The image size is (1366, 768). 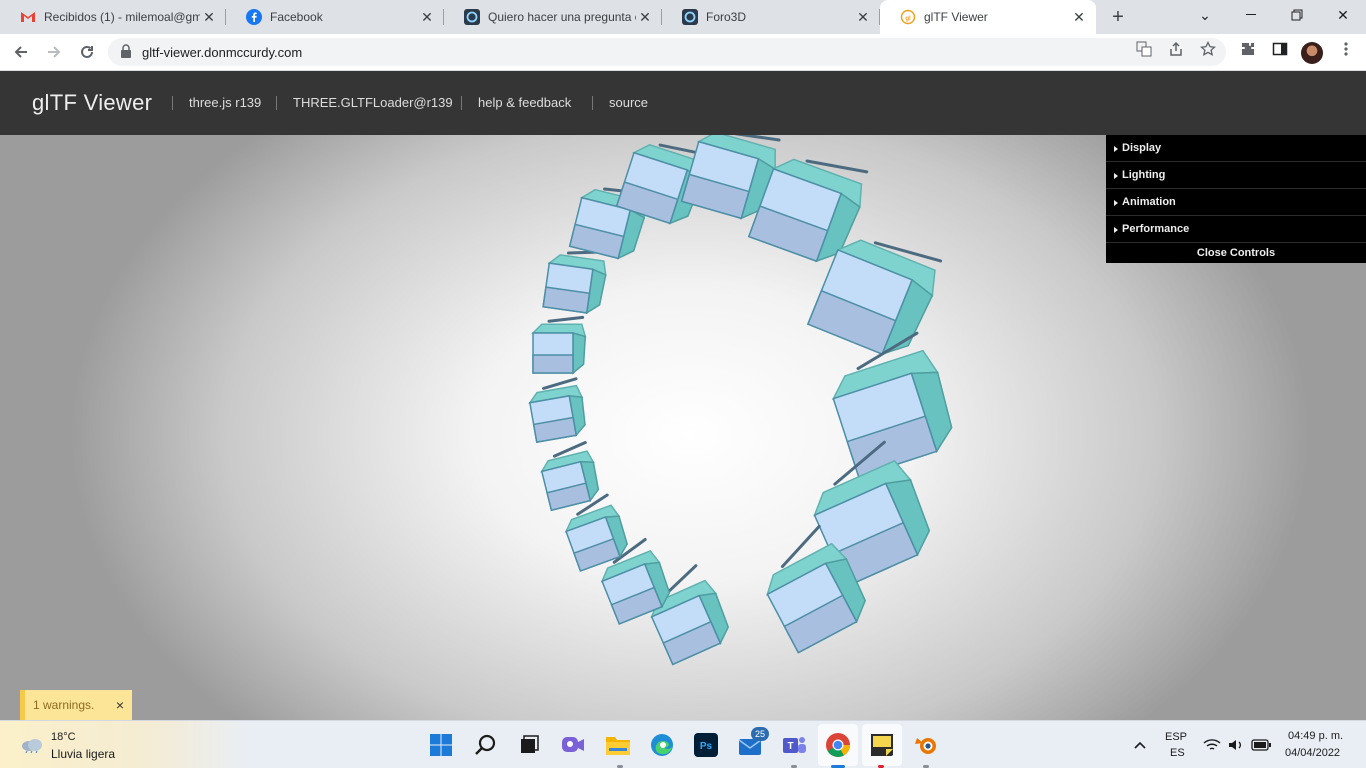 I want to click on chat-icon, so click(x=573, y=745).